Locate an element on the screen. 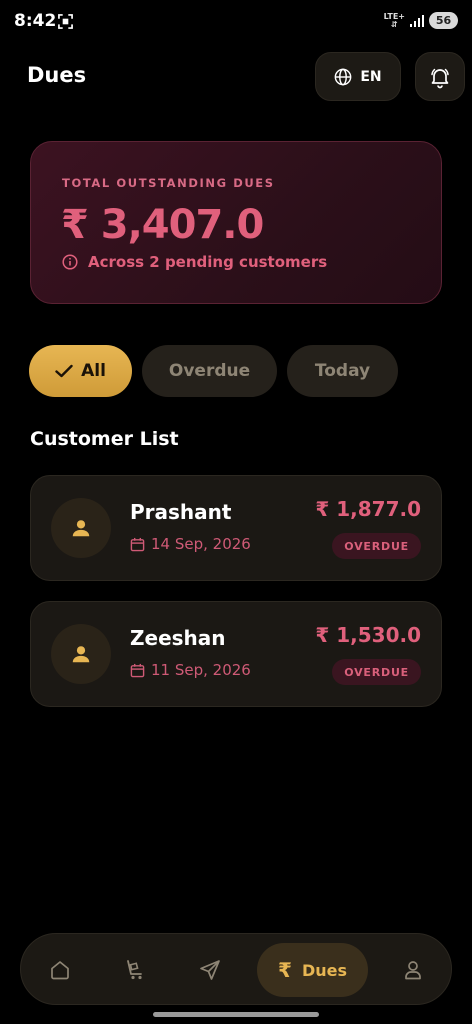 Image resolution: width=472 pixels, height=1024 pixels. network-indicator: LTE+ ⇵ is located at coordinates (394, 20).